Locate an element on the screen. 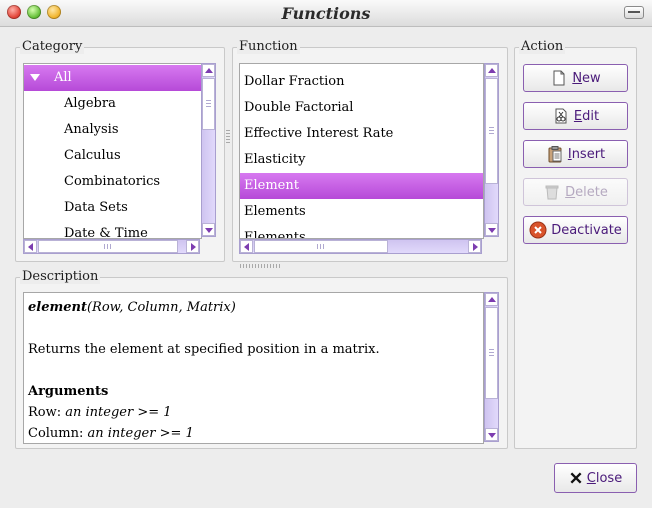  argument-row: Row: an integer >= 1 is located at coordinates (253, 412).